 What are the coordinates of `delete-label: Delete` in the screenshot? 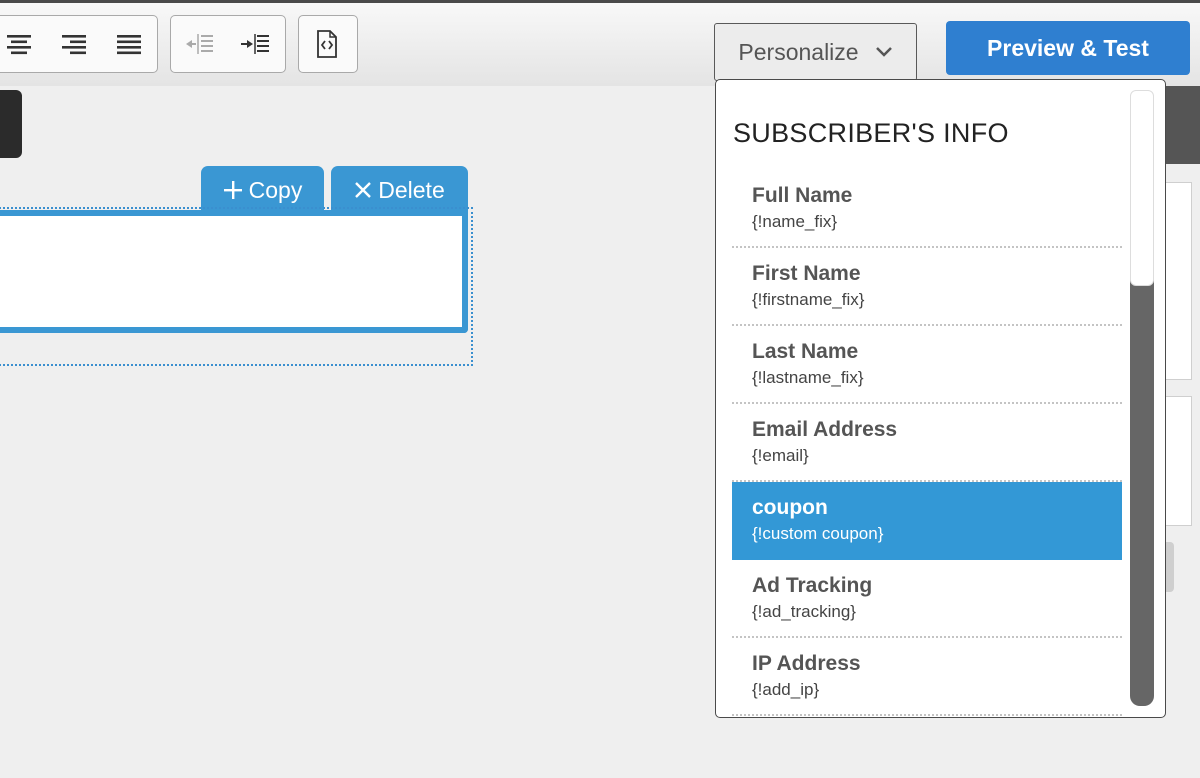 It's located at (411, 189).